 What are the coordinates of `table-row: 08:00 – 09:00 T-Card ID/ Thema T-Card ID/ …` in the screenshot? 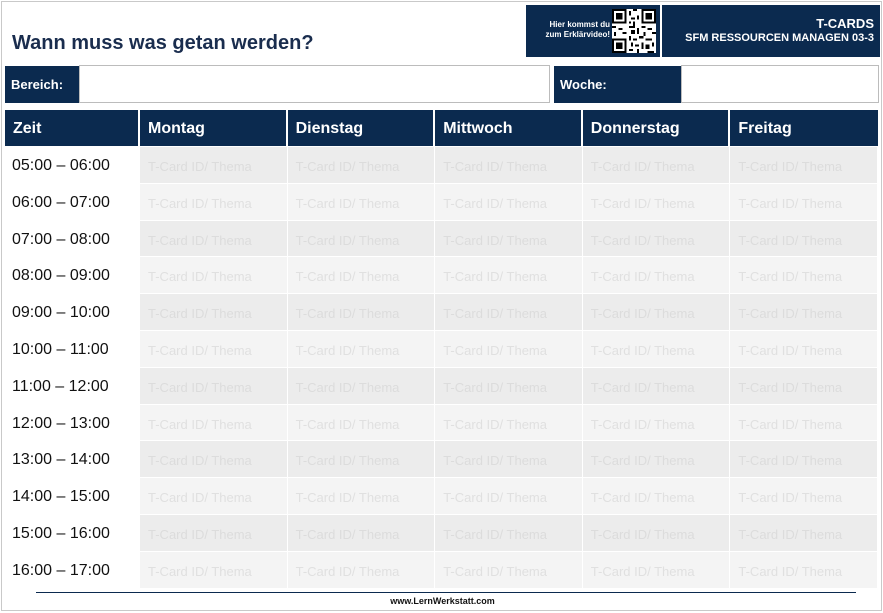 It's located at (441, 275).